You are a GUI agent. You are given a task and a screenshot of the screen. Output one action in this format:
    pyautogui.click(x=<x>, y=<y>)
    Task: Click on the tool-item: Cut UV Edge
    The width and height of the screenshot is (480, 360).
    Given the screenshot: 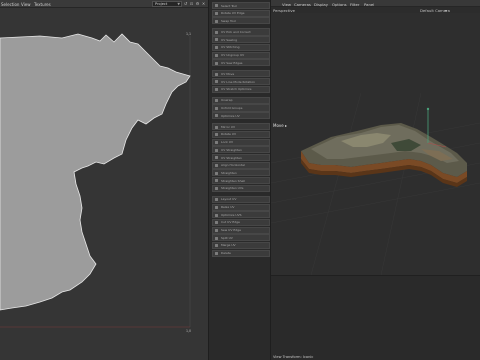 What is the action you would take?
    pyautogui.click(x=241, y=222)
    